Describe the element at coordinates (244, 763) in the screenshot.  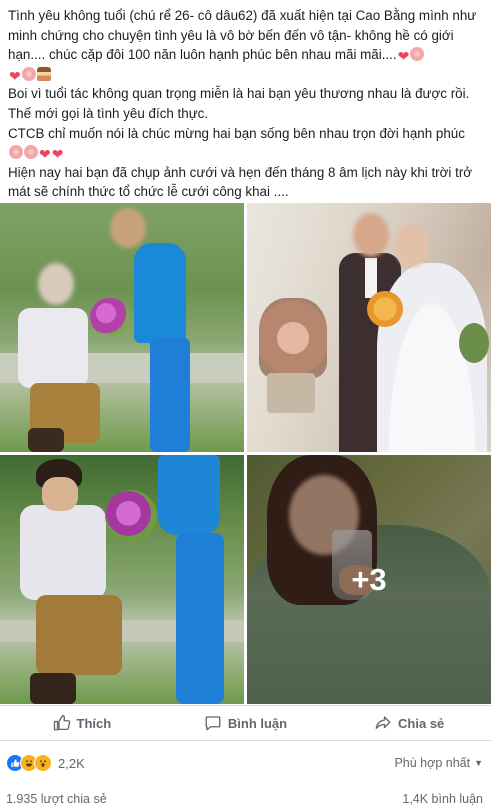
I see `reactions-row: 2,2K Phù hợp nhất ▼` at that location.